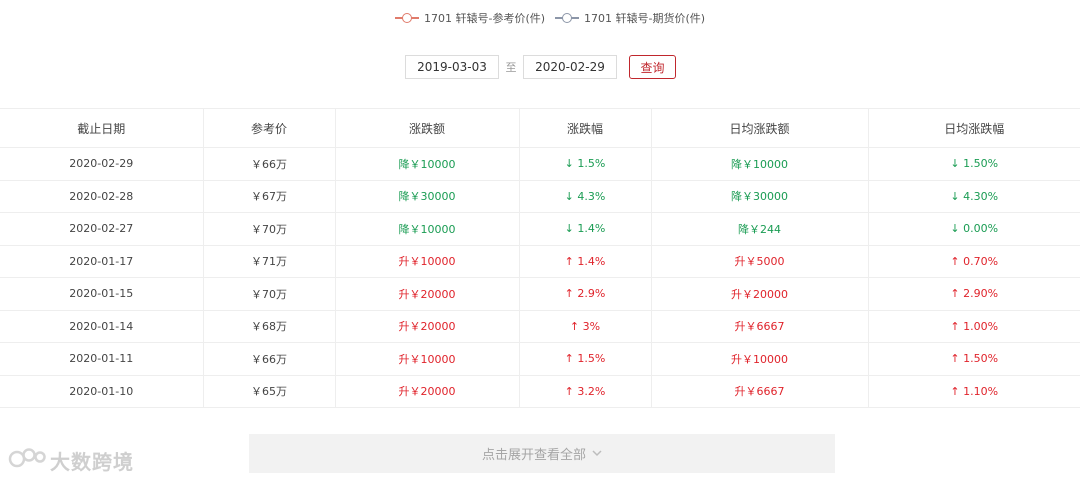  I want to click on header-change-percent: 涨跌幅, so click(585, 128).